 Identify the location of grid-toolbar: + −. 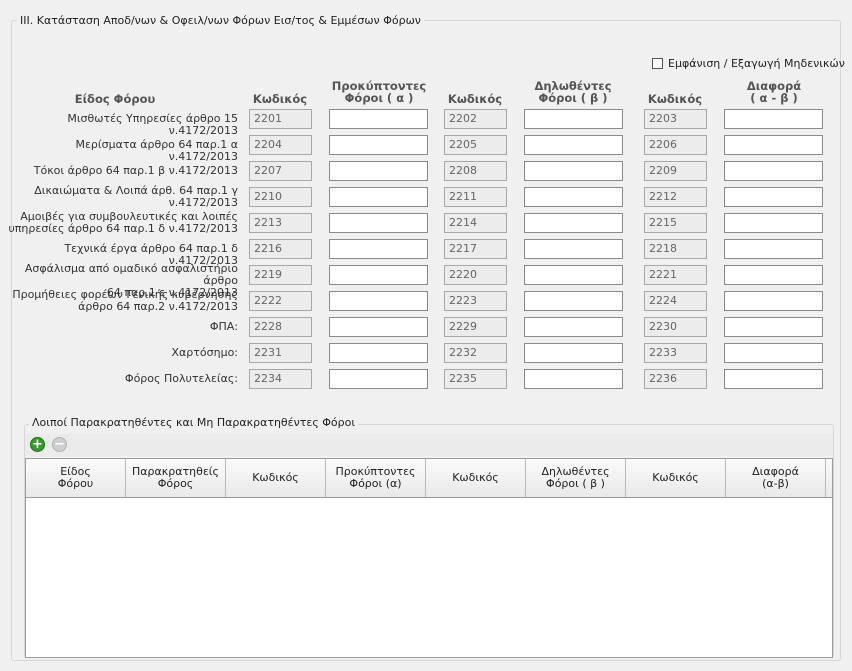
(429, 445).